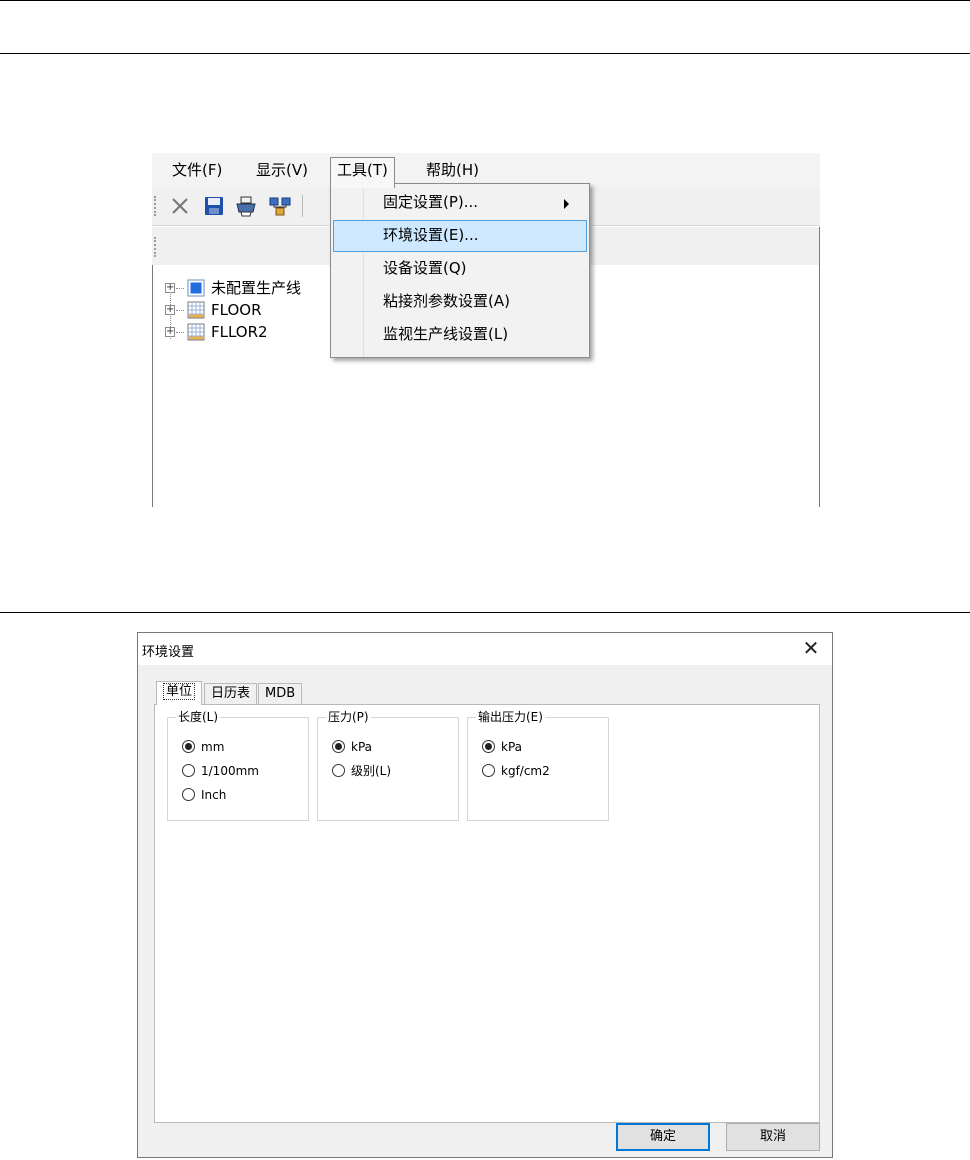 The width and height of the screenshot is (970, 1160). I want to click on close-icon: ✕, so click(811, 648).